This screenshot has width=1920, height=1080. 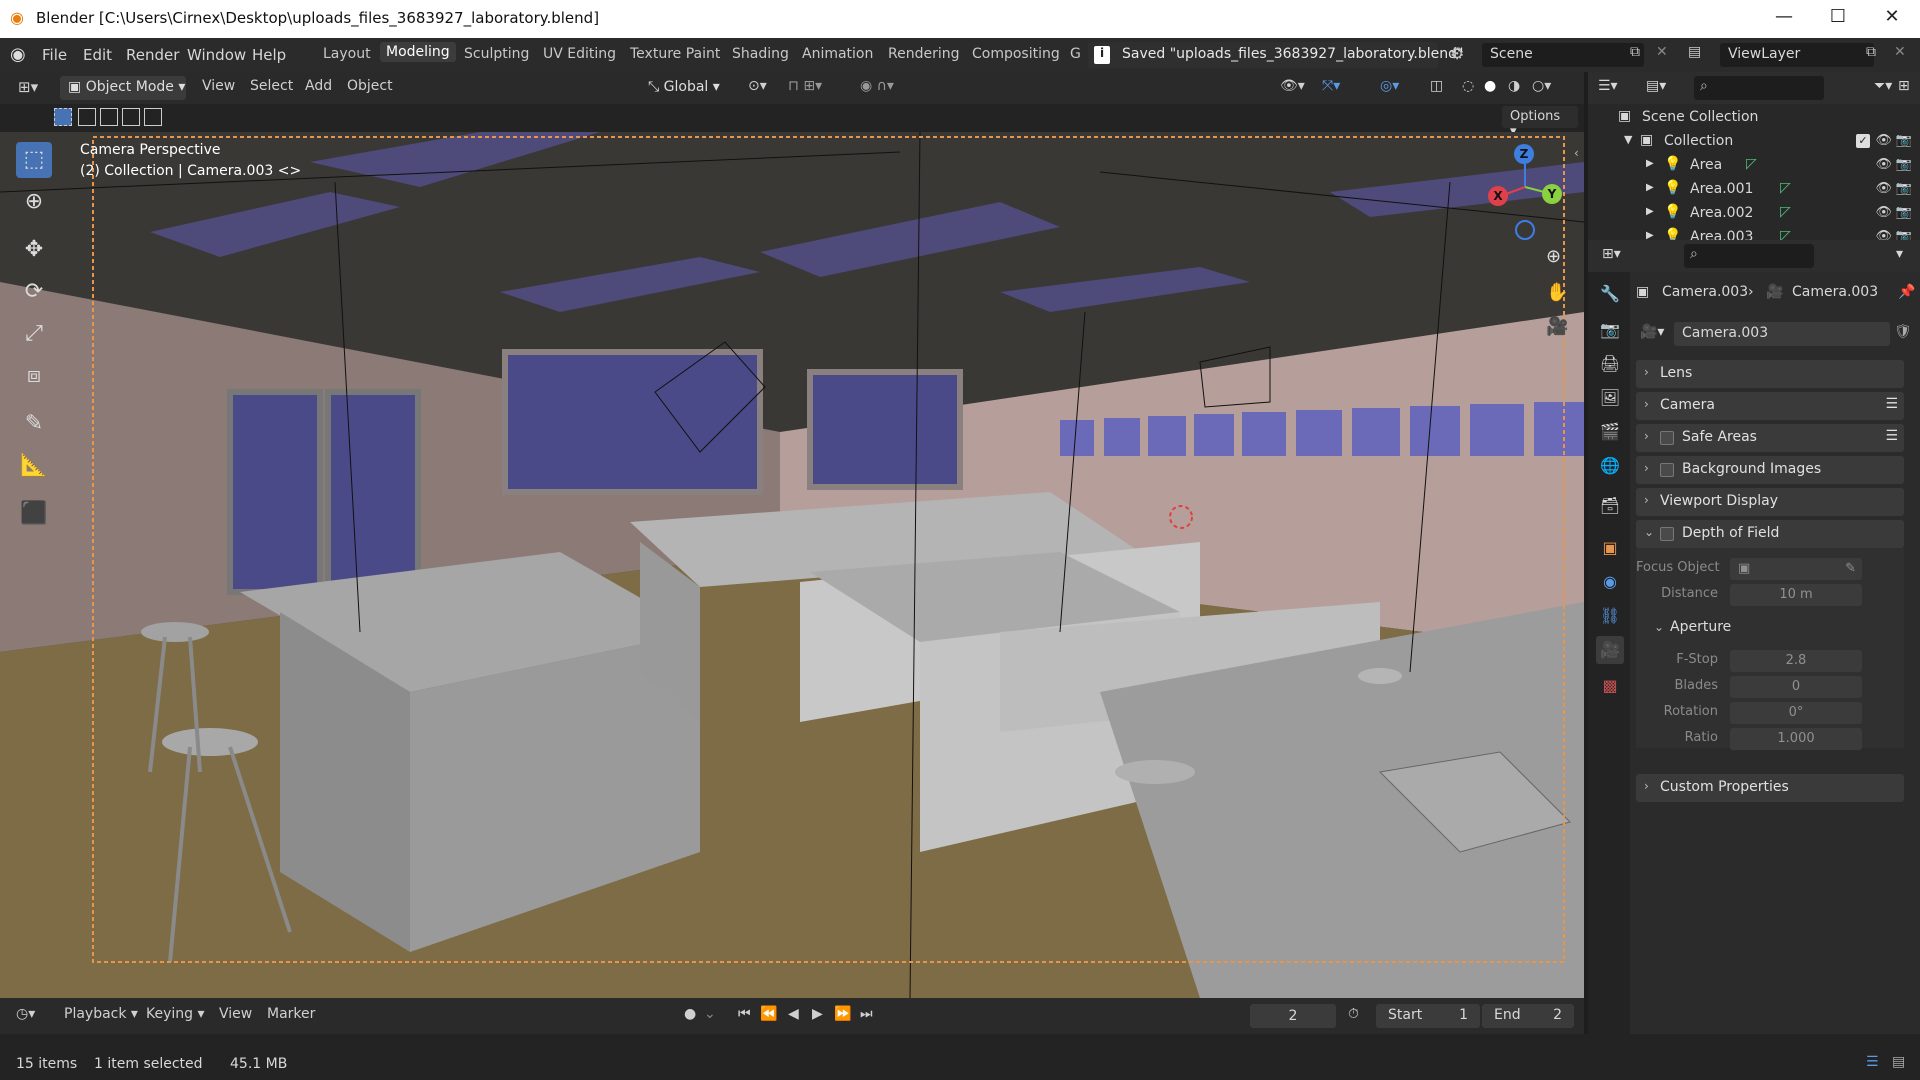 I want to click on tab-shading: Shading, so click(x=760, y=54).